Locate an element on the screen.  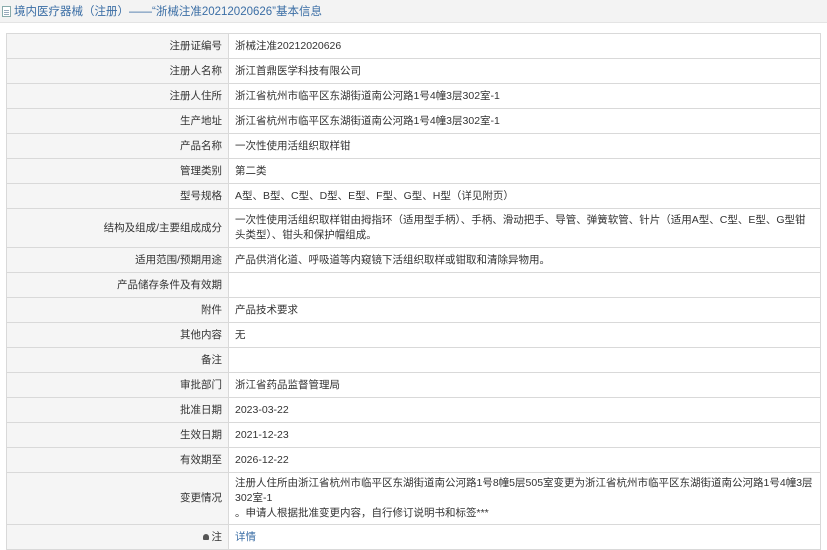
row-value: 一次性使用活组织取样钳 is located at coordinates (524, 146).